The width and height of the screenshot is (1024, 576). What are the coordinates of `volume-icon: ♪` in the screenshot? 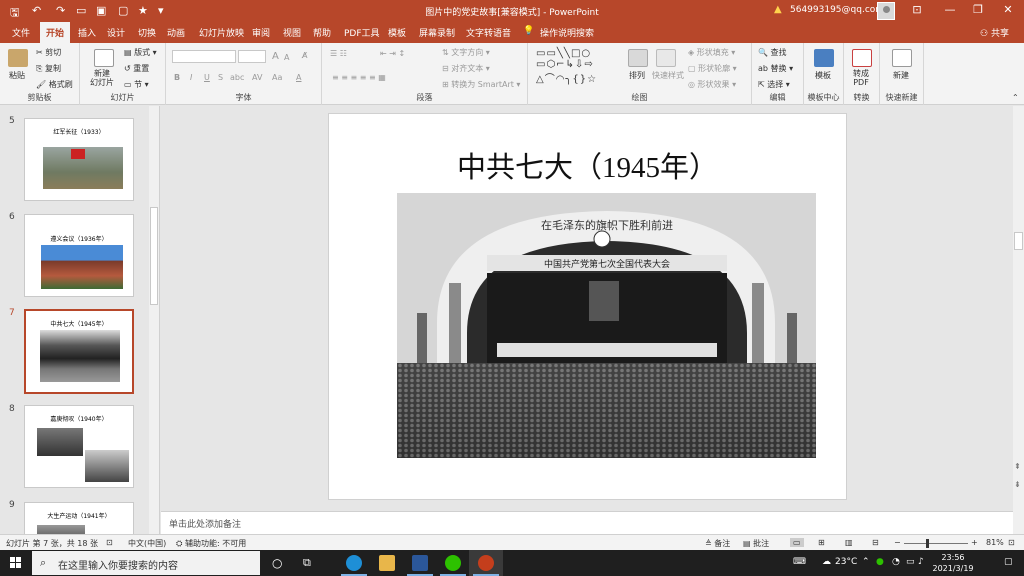 It's located at (921, 562).